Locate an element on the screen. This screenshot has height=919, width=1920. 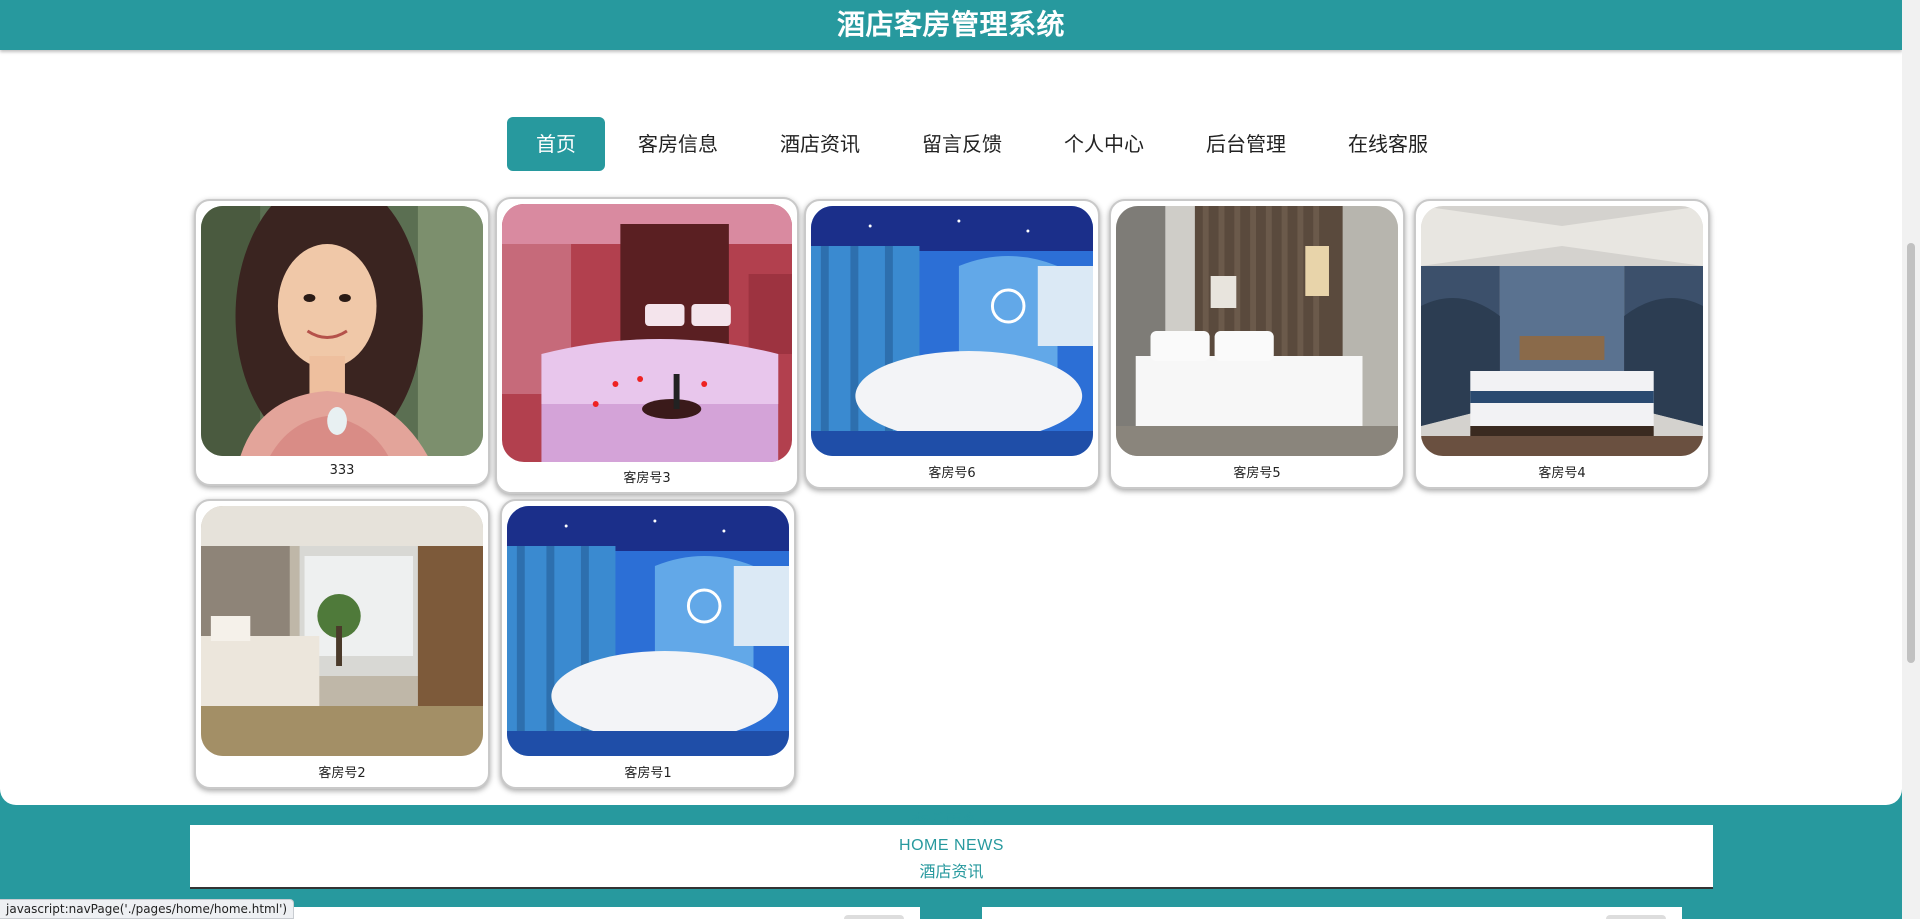
room-caption: 客房号6 is located at coordinates (952, 473).